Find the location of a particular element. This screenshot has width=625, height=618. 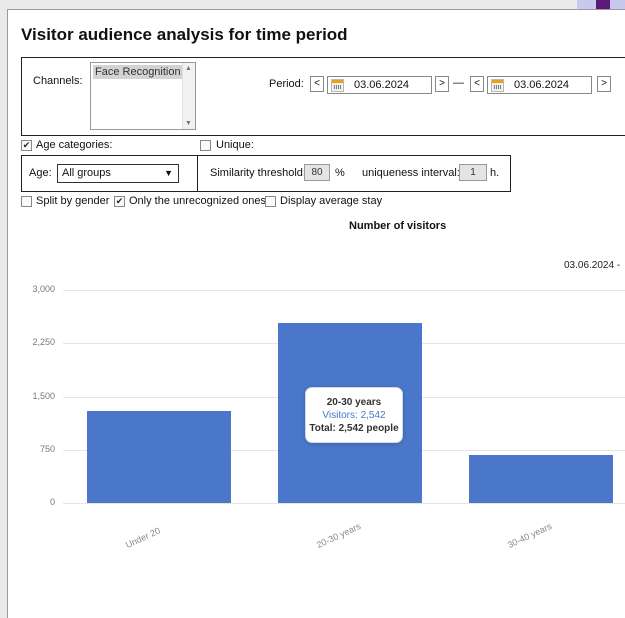

tooltip-visitors: Visitors: 2,542 is located at coordinates (354, 415).